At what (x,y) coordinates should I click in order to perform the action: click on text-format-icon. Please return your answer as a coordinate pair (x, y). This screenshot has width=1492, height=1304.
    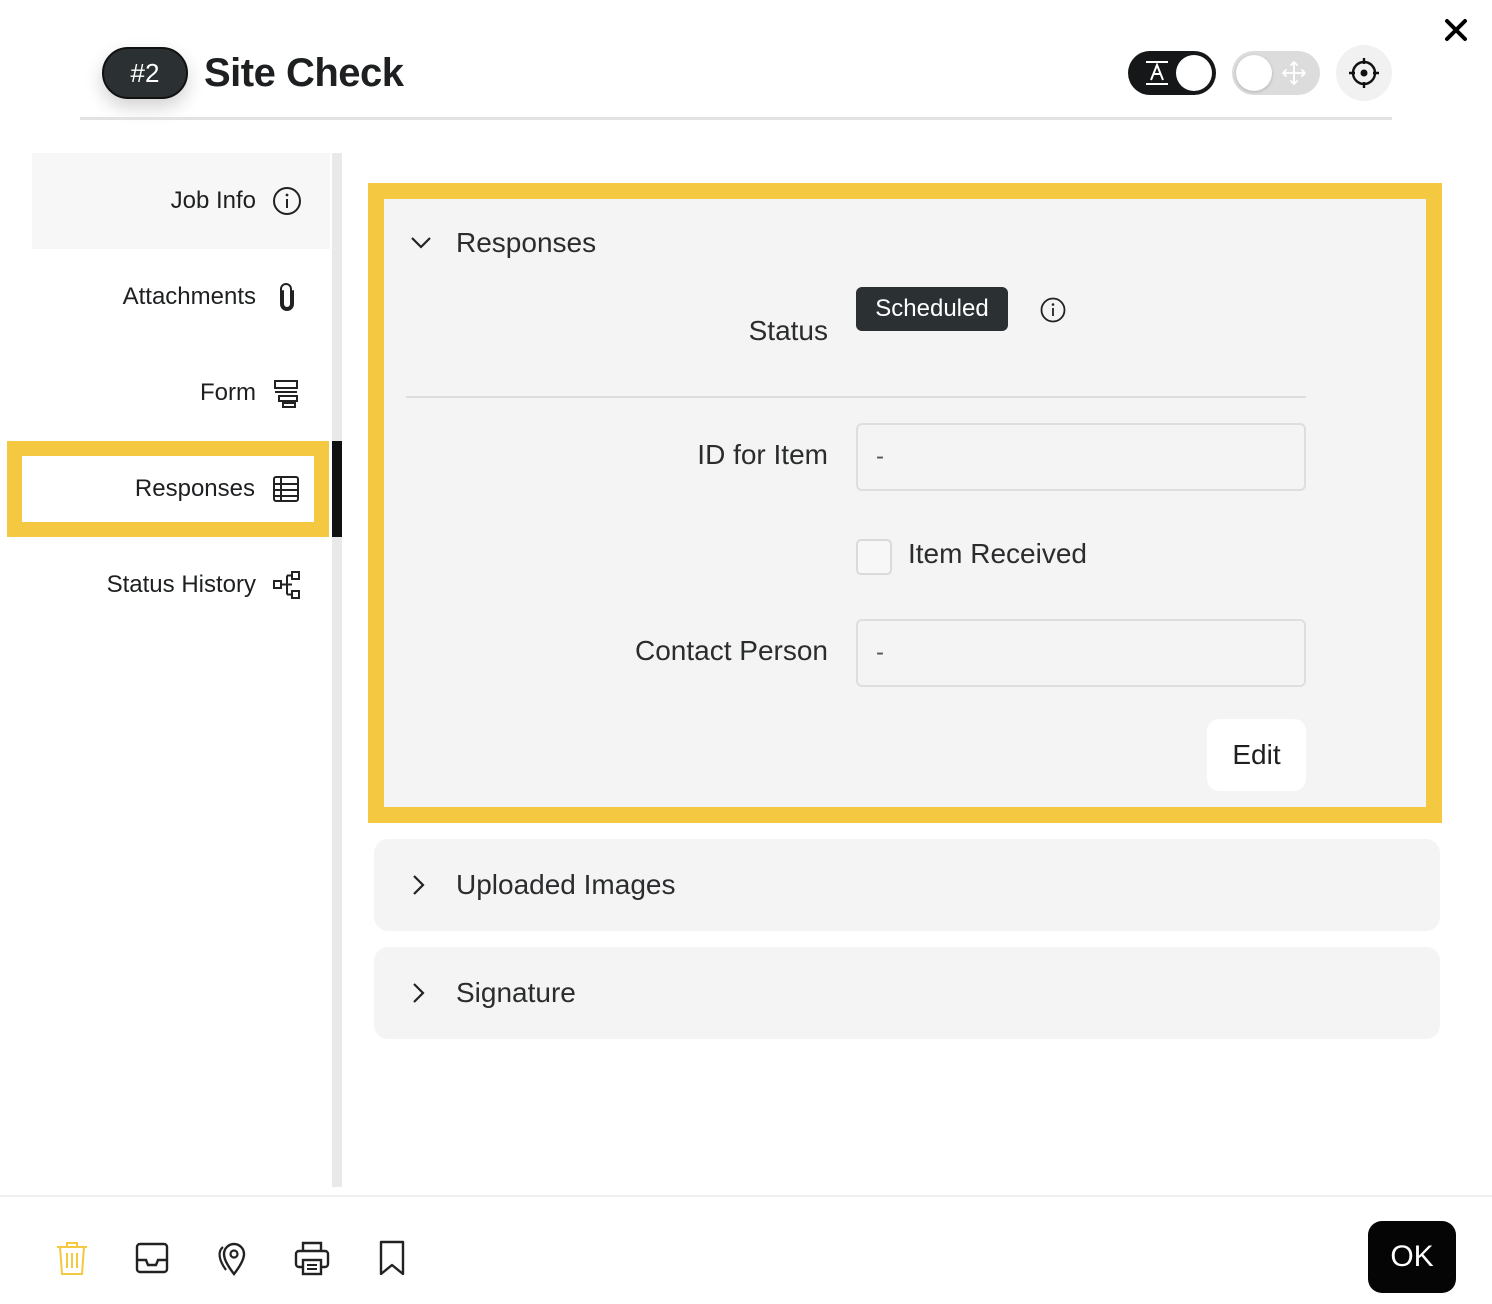
    Looking at the image, I should click on (1157, 73).